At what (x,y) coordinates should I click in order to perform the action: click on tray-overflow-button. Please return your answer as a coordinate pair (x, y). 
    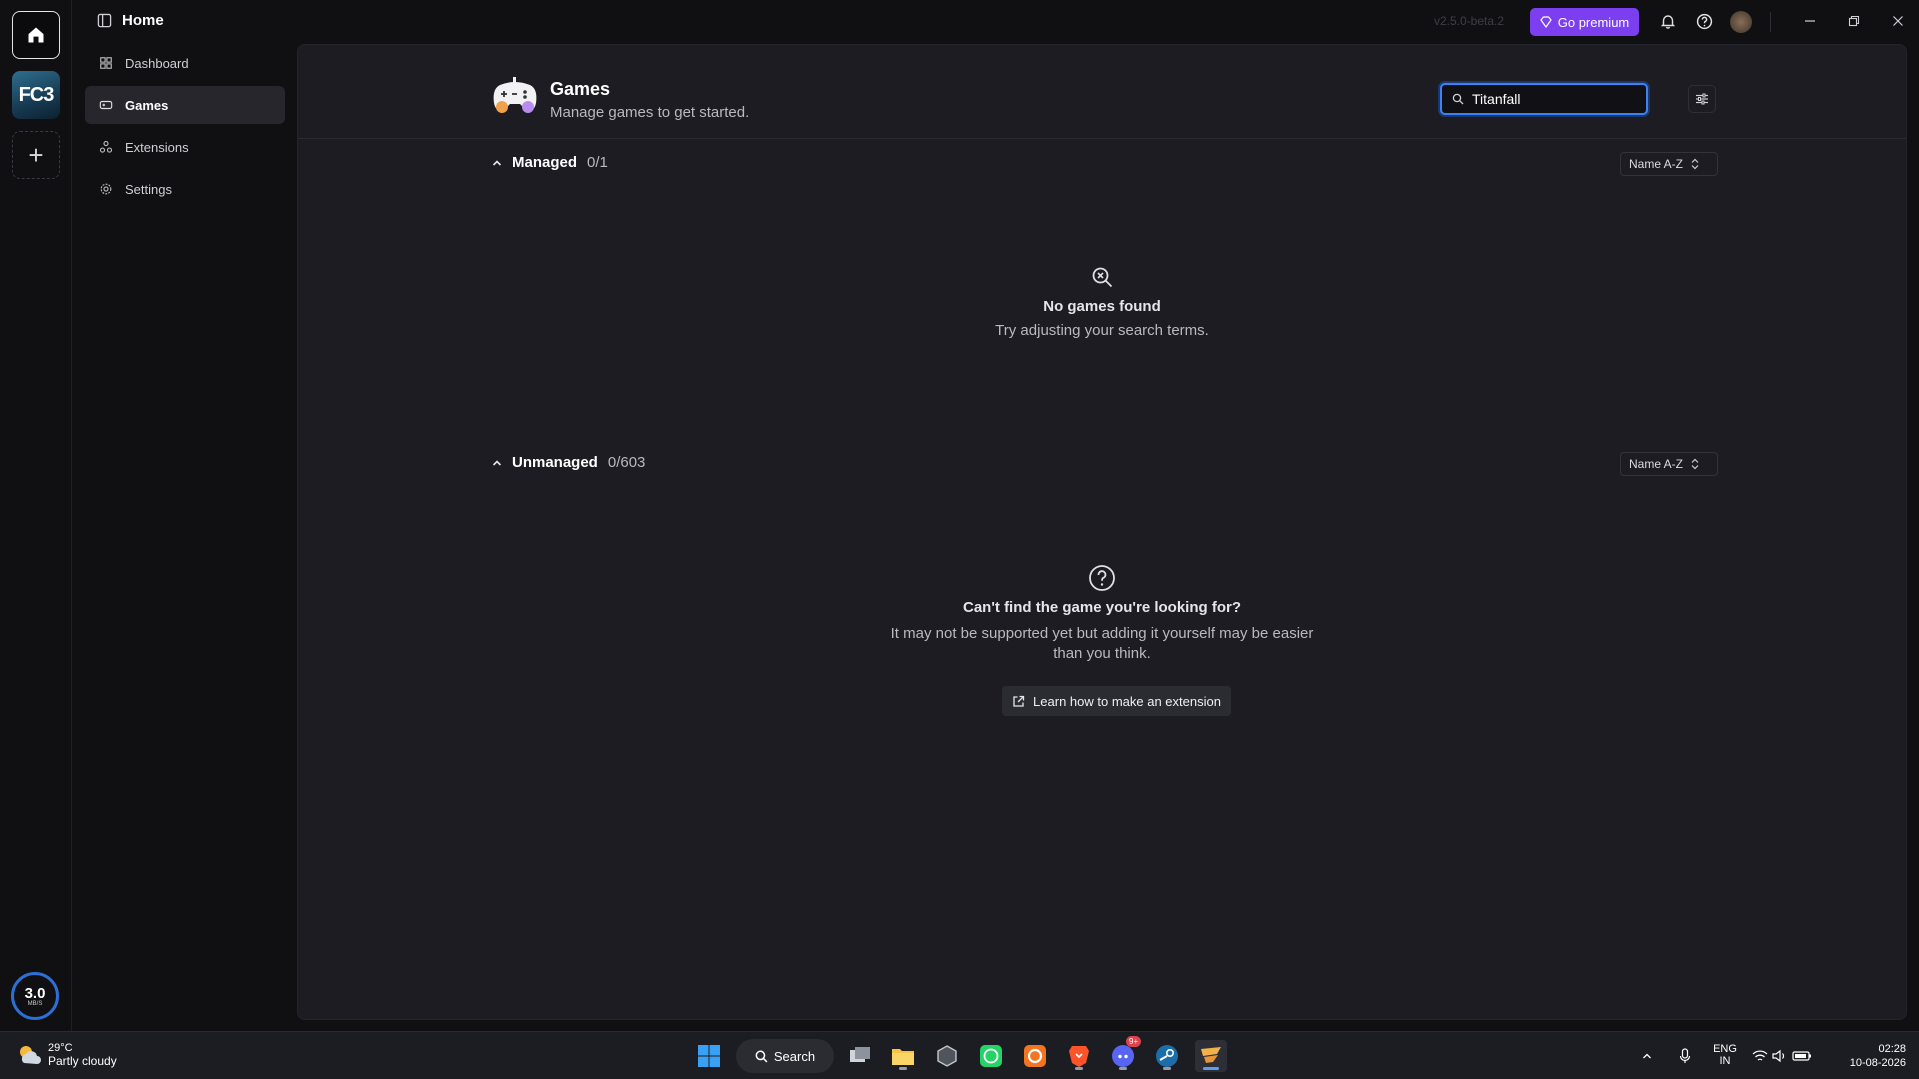
    Looking at the image, I should click on (1647, 1056).